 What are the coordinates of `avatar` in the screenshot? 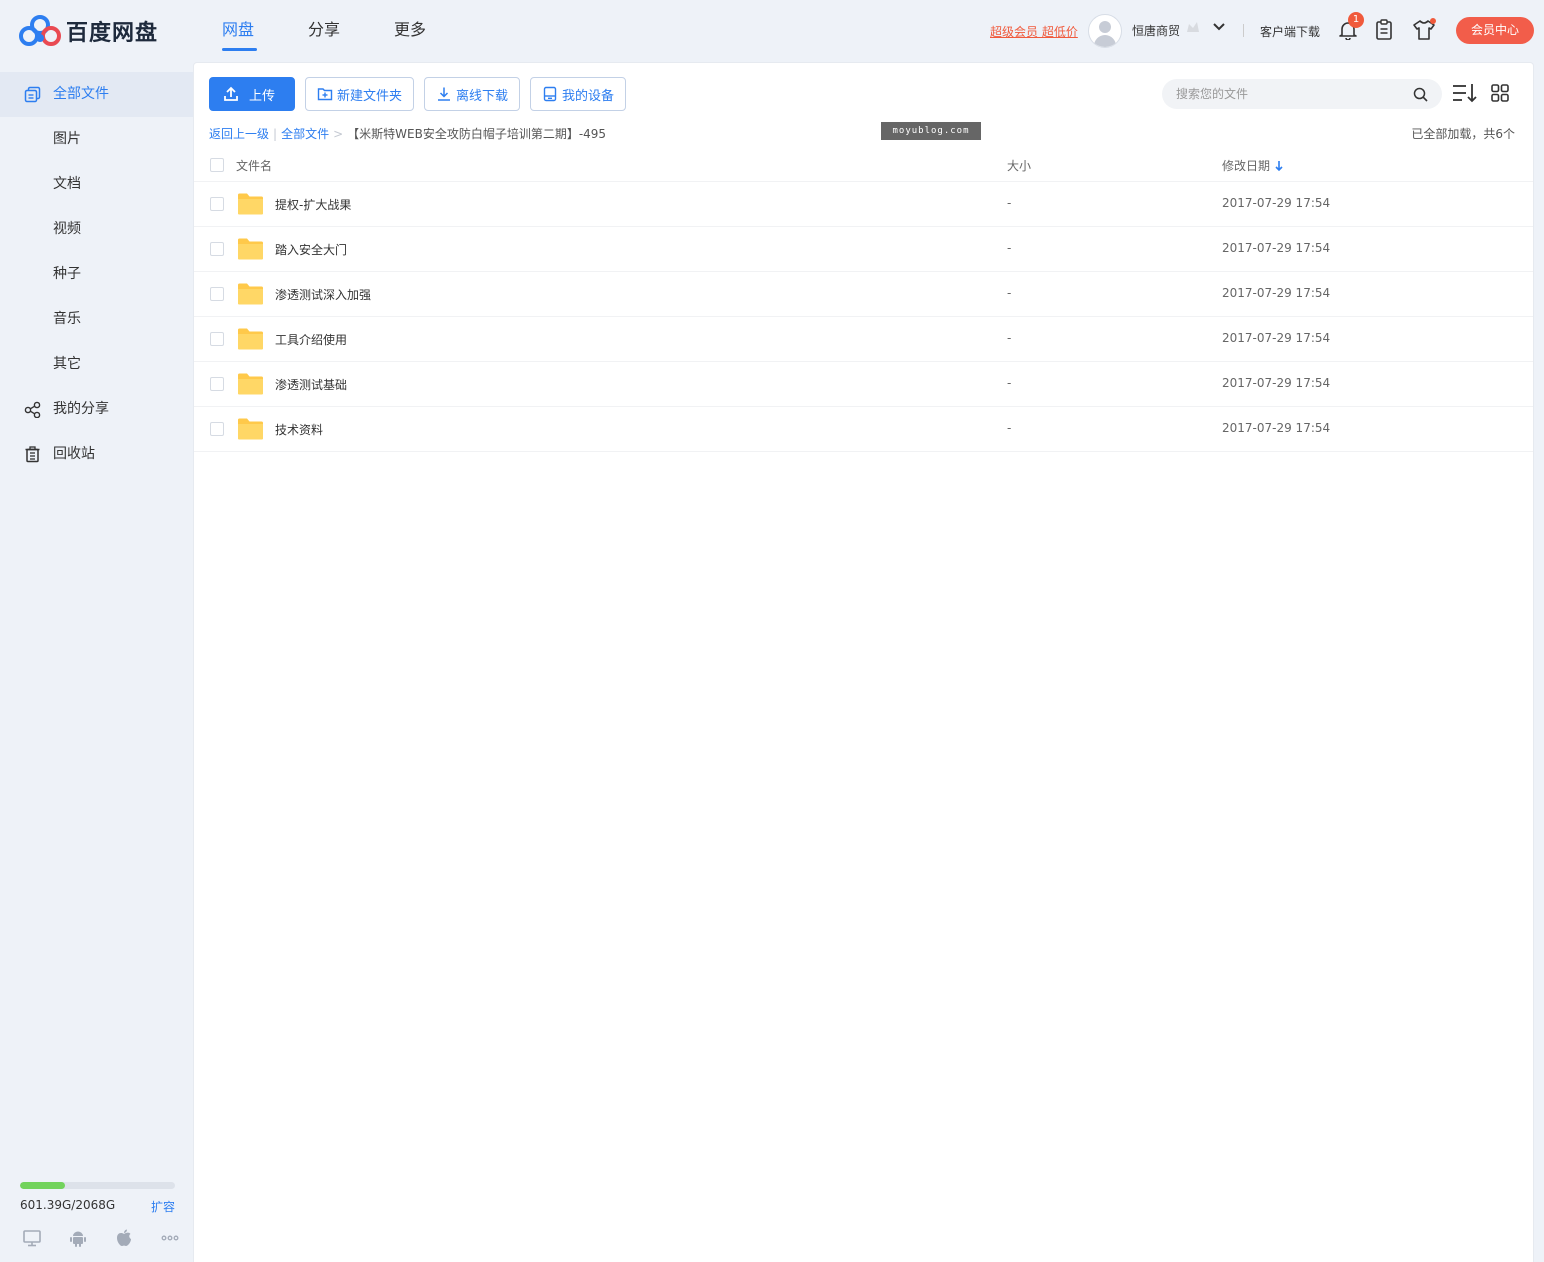 It's located at (1105, 31).